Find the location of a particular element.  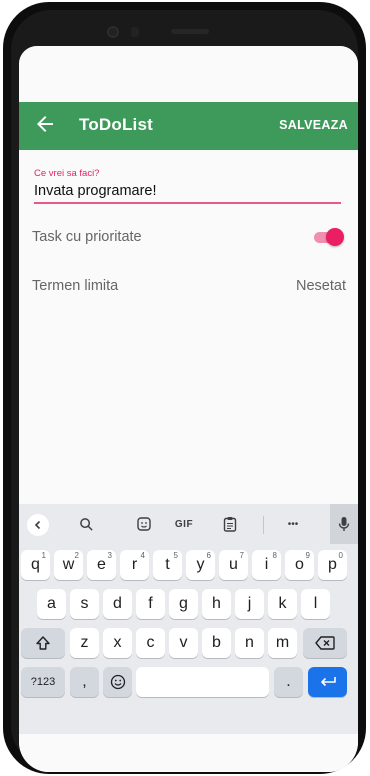

key-i: i8 is located at coordinates (266, 565).